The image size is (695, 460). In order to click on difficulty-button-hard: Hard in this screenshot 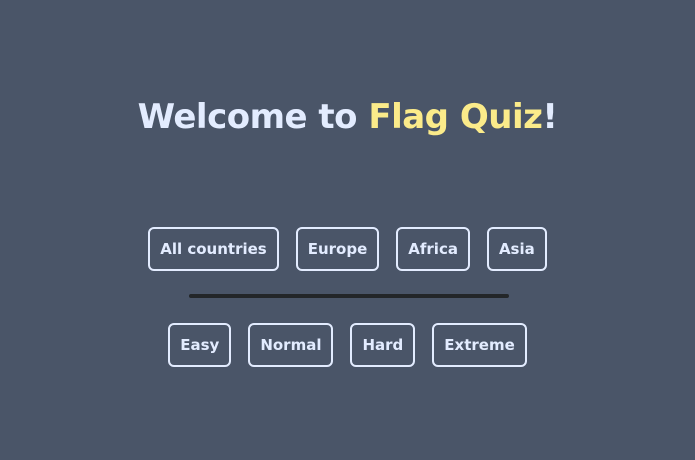, I will do `click(383, 345)`.